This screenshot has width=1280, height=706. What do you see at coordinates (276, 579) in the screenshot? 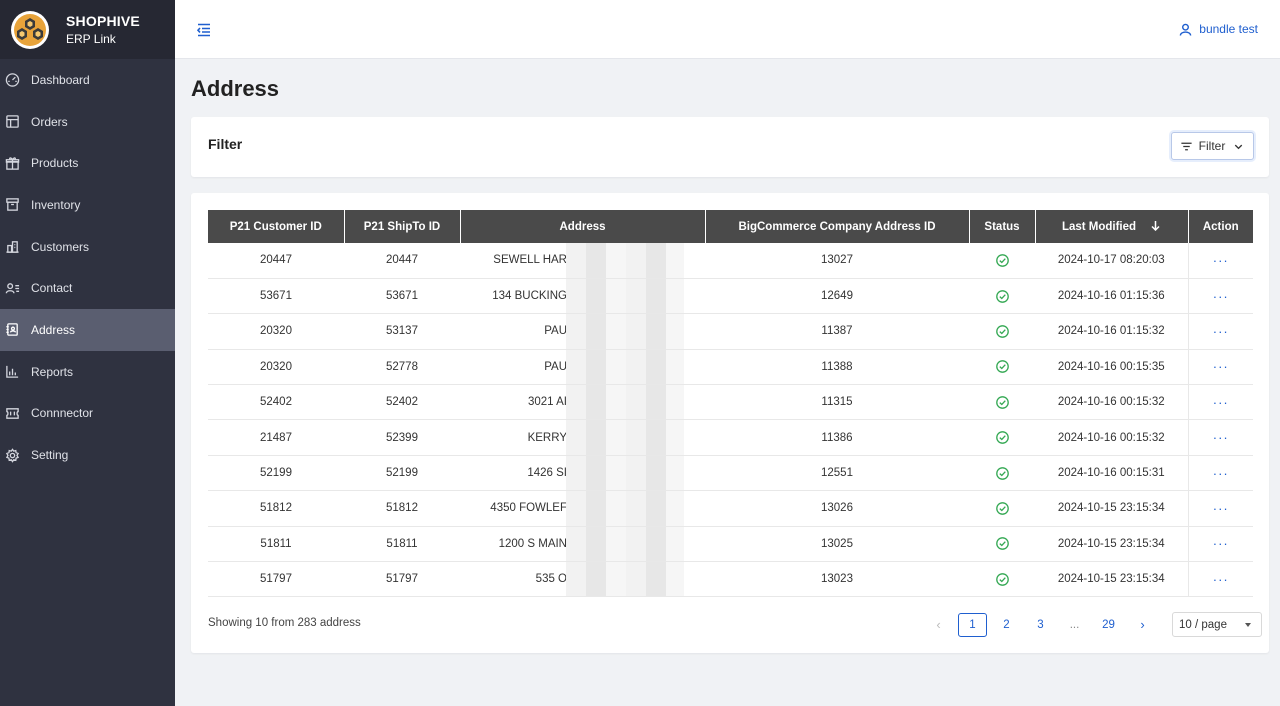
I see `cell-customer-id: 51797` at bounding box center [276, 579].